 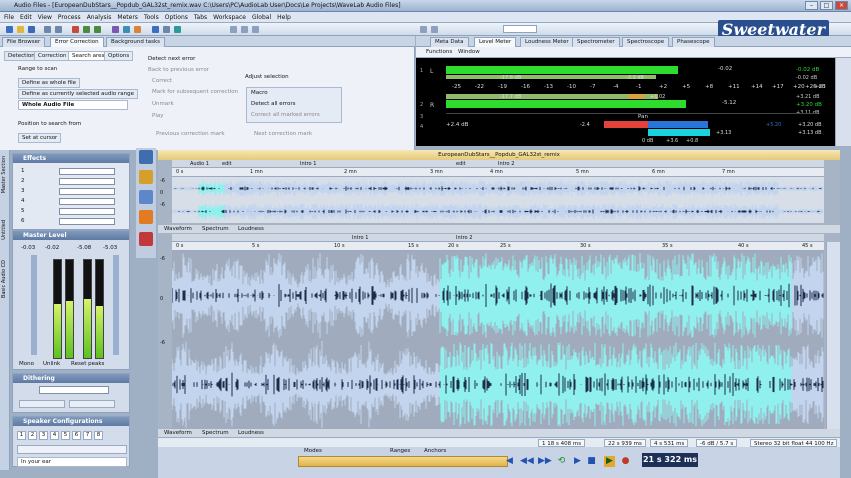 I want to click on left-fader, so click(x=34, y=305).